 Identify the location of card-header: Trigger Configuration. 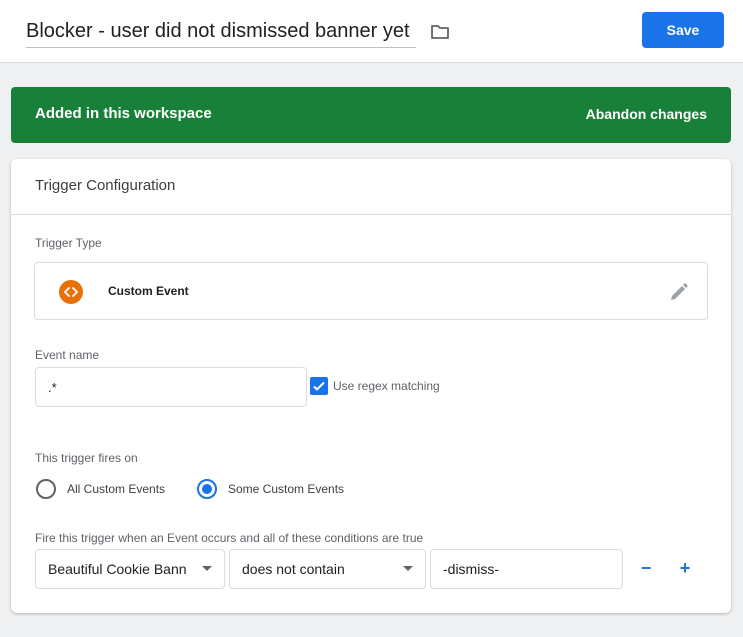
(371, 187).